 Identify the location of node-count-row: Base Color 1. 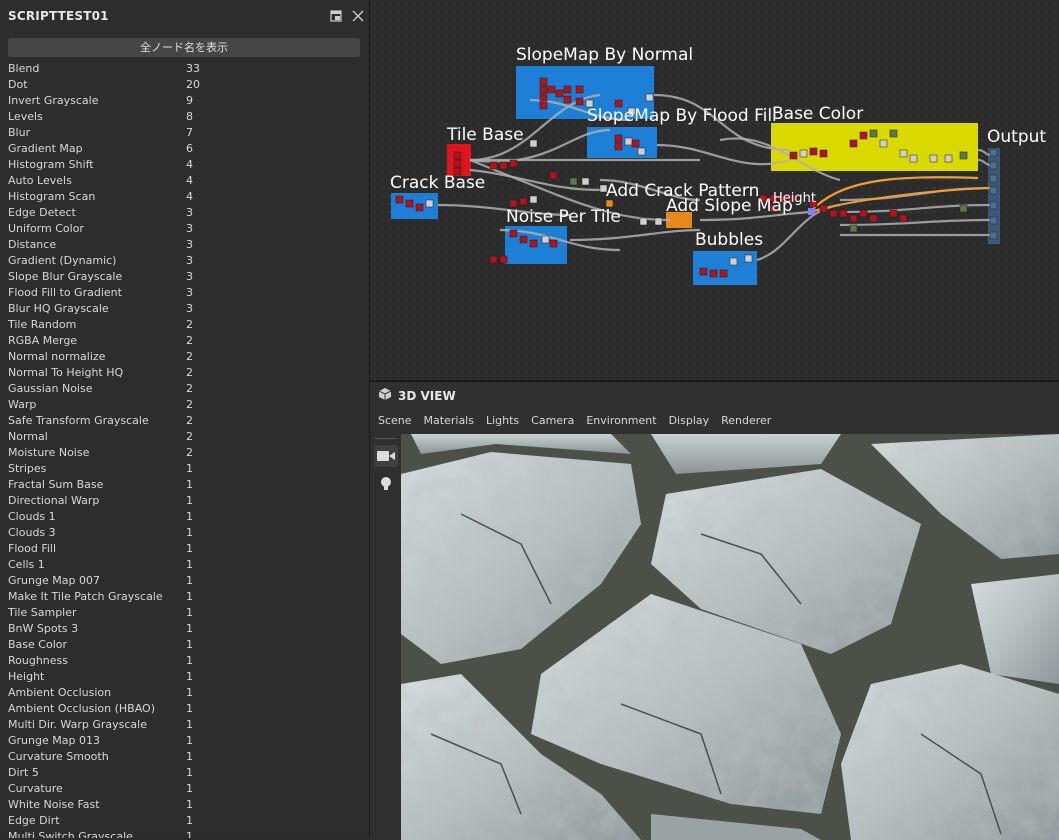
(188, 645).